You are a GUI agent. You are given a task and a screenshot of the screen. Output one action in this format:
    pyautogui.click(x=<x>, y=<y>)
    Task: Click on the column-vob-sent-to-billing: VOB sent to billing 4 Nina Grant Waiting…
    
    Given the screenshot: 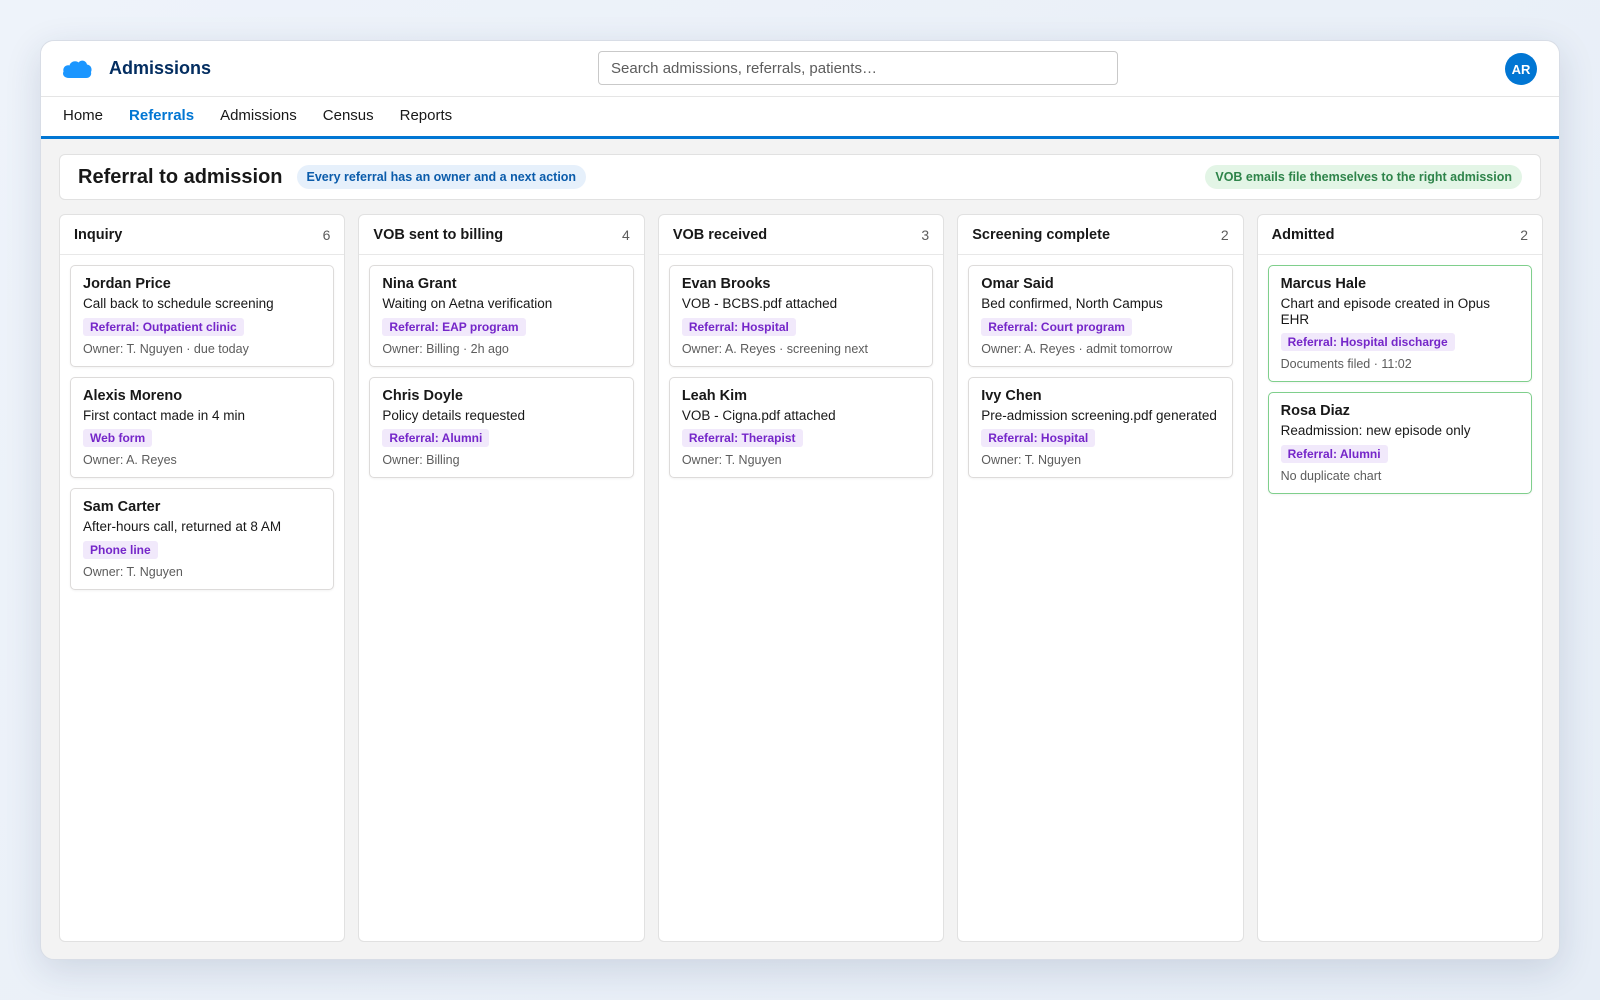 What is the action you would take?
    pyautogui.click(x=501, y=578)
    